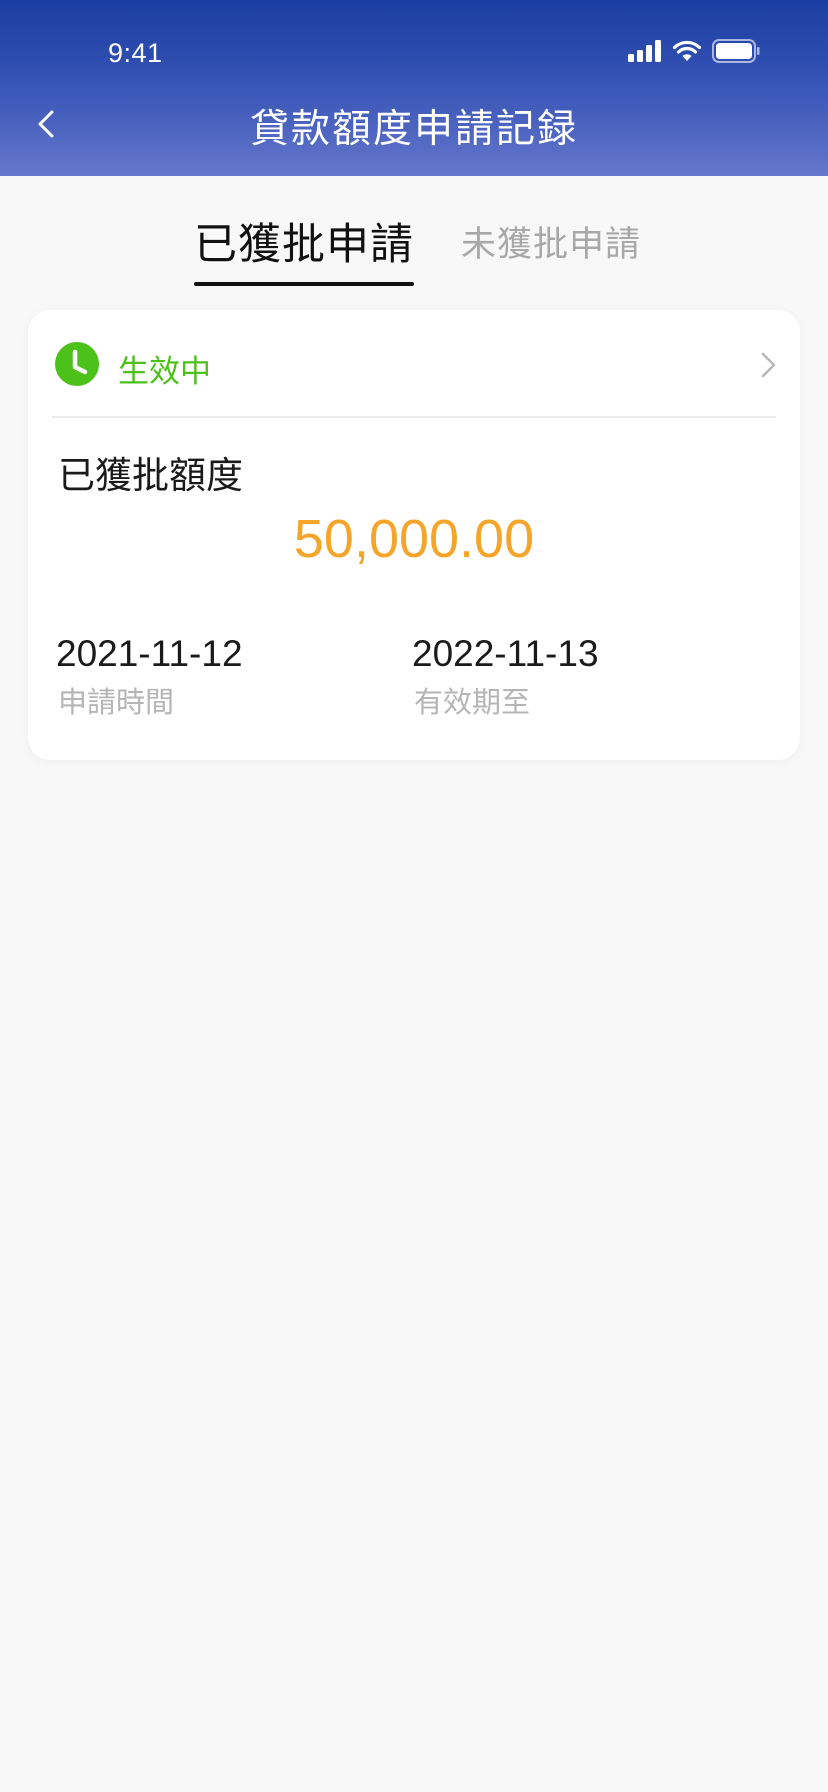  Describe the element at coordinates (150, 475) in the screenshot. I see `quota-label: 已獲批額度` at that location.